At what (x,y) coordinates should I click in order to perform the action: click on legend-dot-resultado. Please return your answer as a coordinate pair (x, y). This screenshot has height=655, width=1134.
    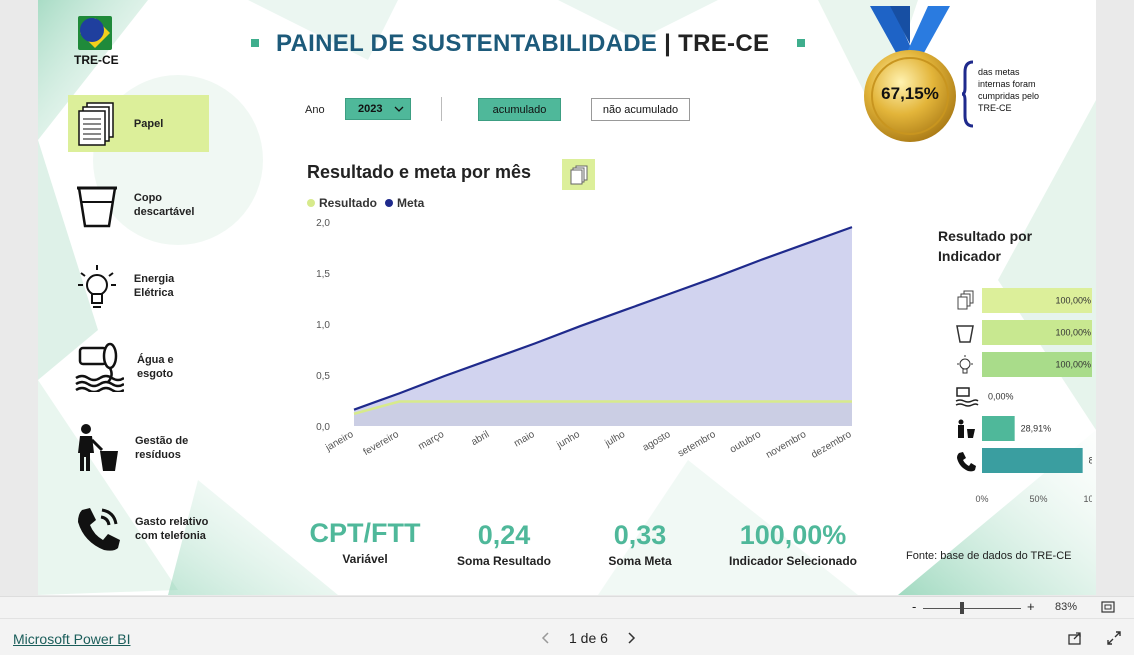
    Looking at the image, I should click on (311, 203).